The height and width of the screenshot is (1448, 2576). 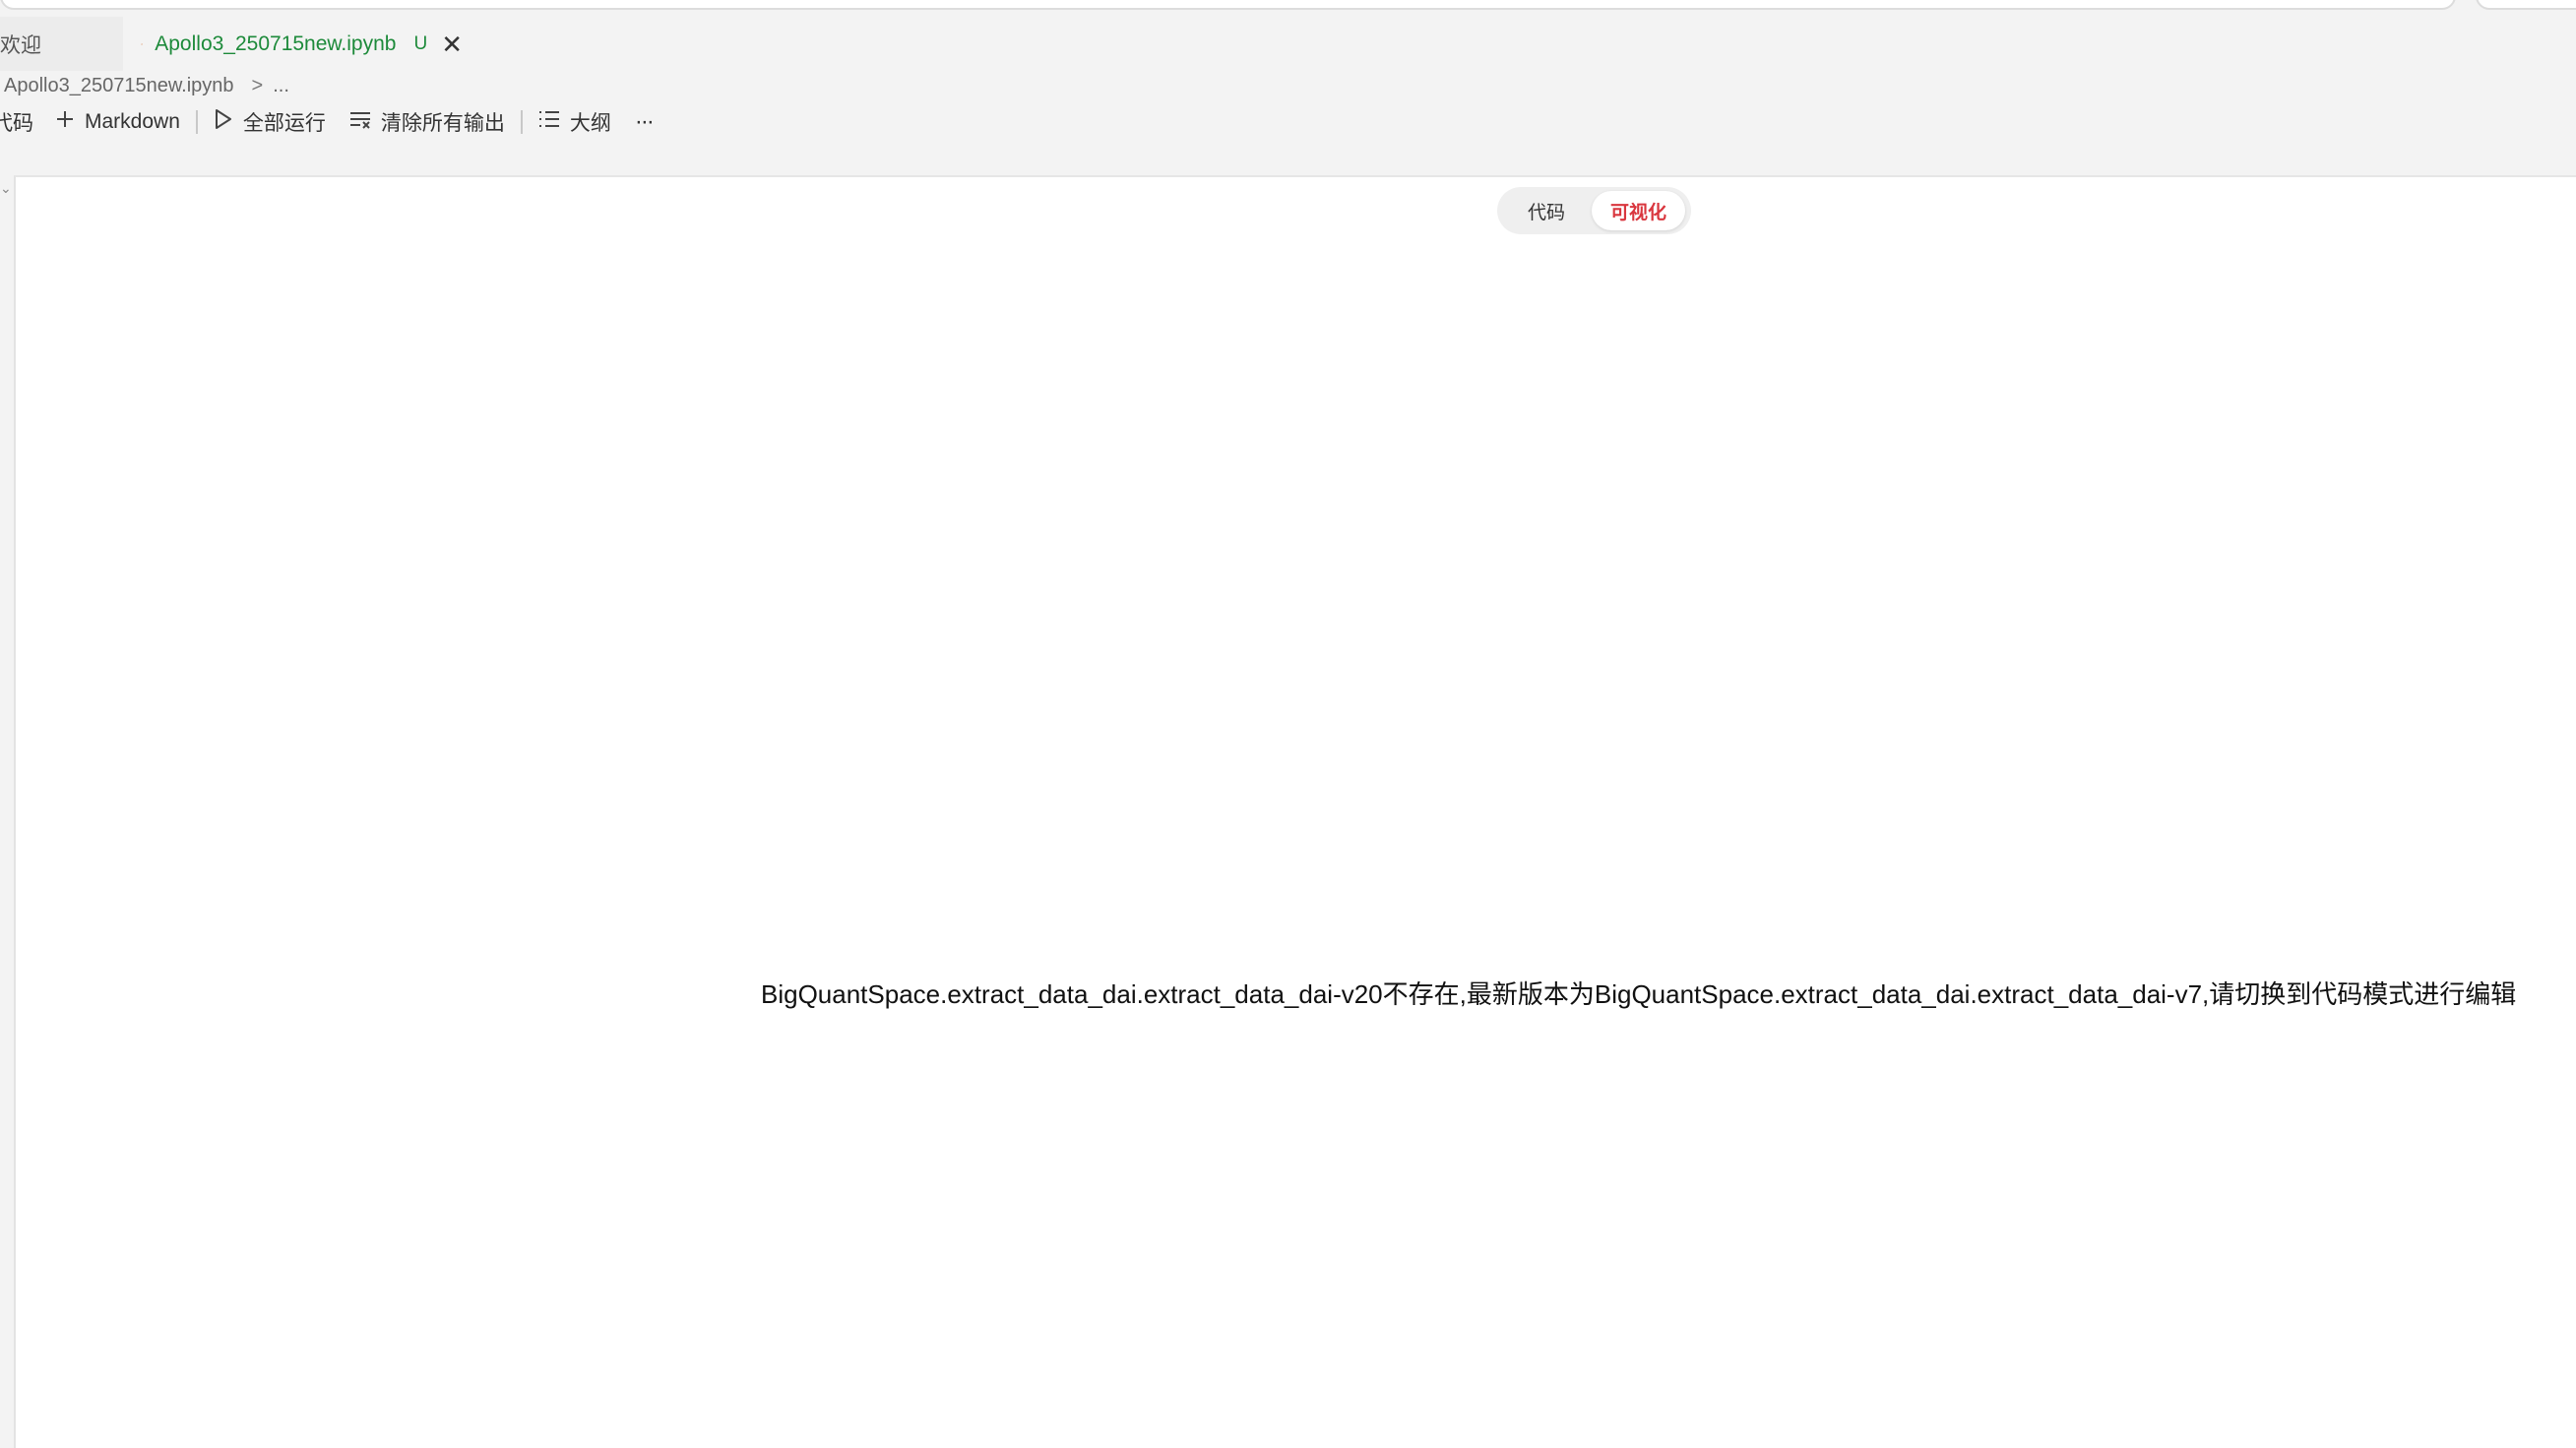 I want to click on plus-icon, so click(x=65, y=122).